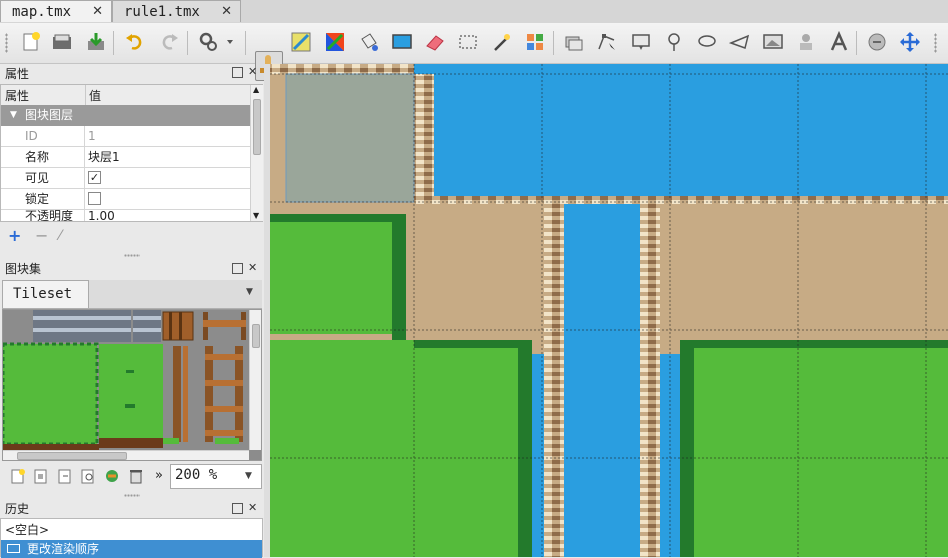  Describe the element at coordinates (13, 115) in the screenshot. I see `expand-arrow-icon: ▼` at that location.